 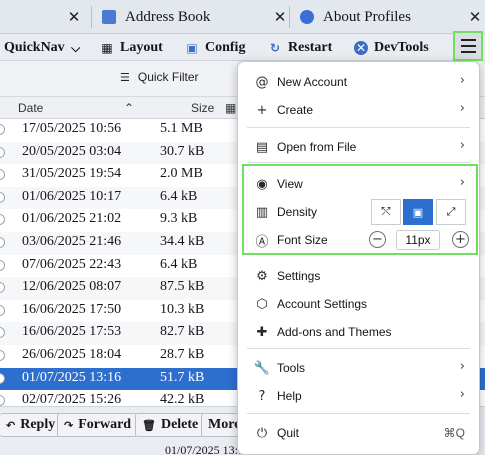 I want to click on row-size: 51.7 kB, so click(x=182, y=377).